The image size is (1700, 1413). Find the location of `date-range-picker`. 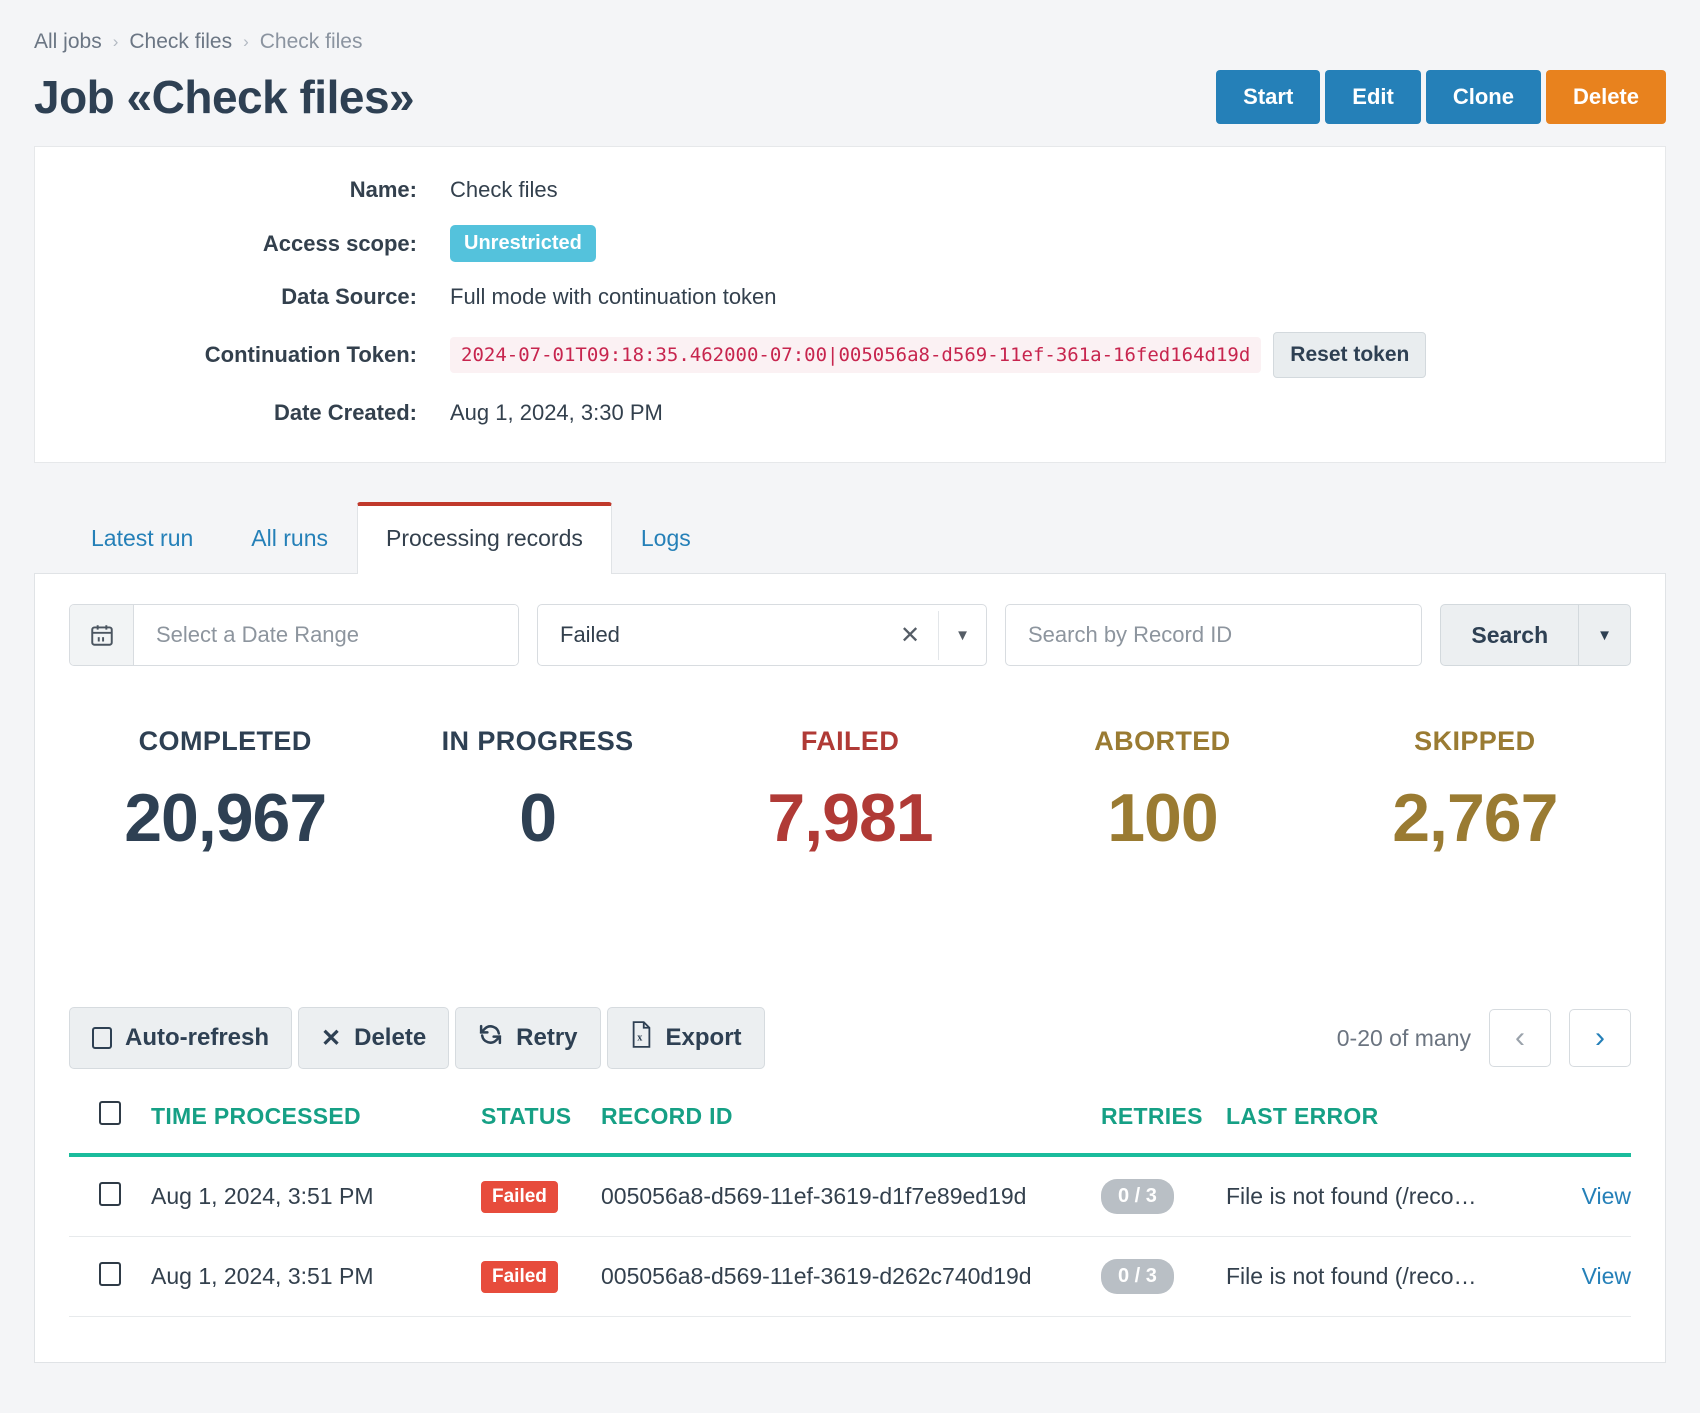

date-range-picker is located at coordinates (294, 635).